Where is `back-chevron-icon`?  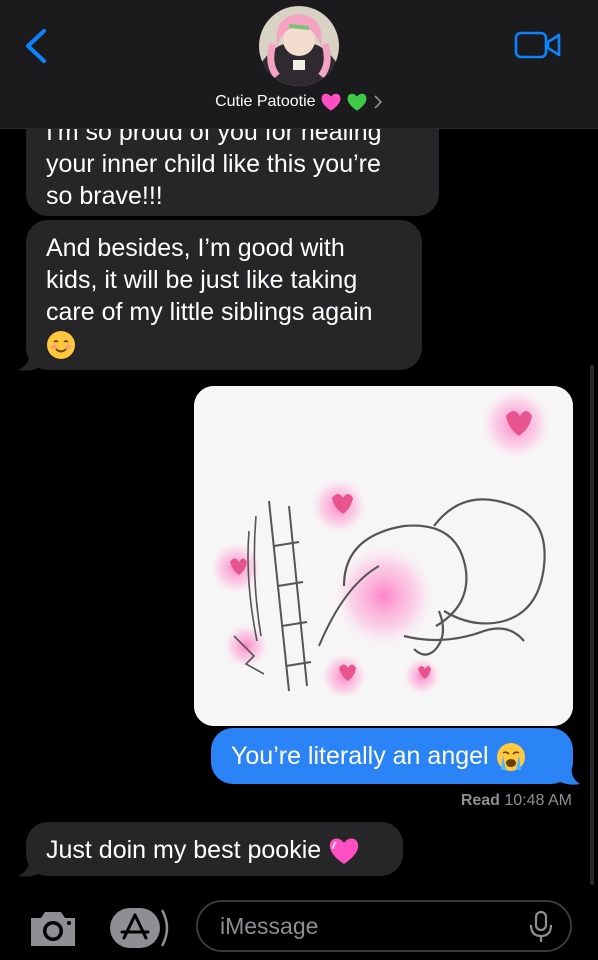 back-chevron-icon is located at coordinates (36, 46).